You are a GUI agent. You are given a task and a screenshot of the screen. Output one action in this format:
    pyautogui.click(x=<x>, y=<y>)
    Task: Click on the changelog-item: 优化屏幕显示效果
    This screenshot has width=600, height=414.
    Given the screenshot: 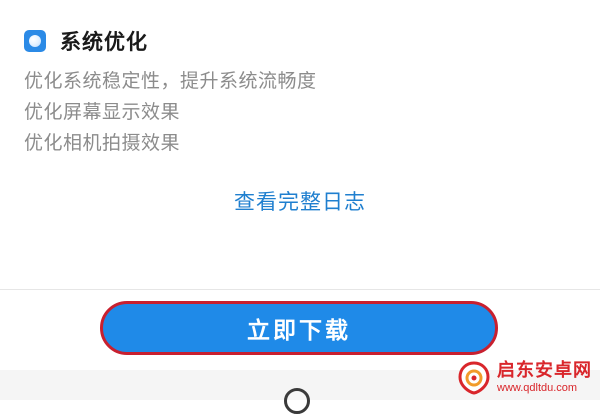 What is the action you would take?
    pyautogui.click(x=102, y=112)
    